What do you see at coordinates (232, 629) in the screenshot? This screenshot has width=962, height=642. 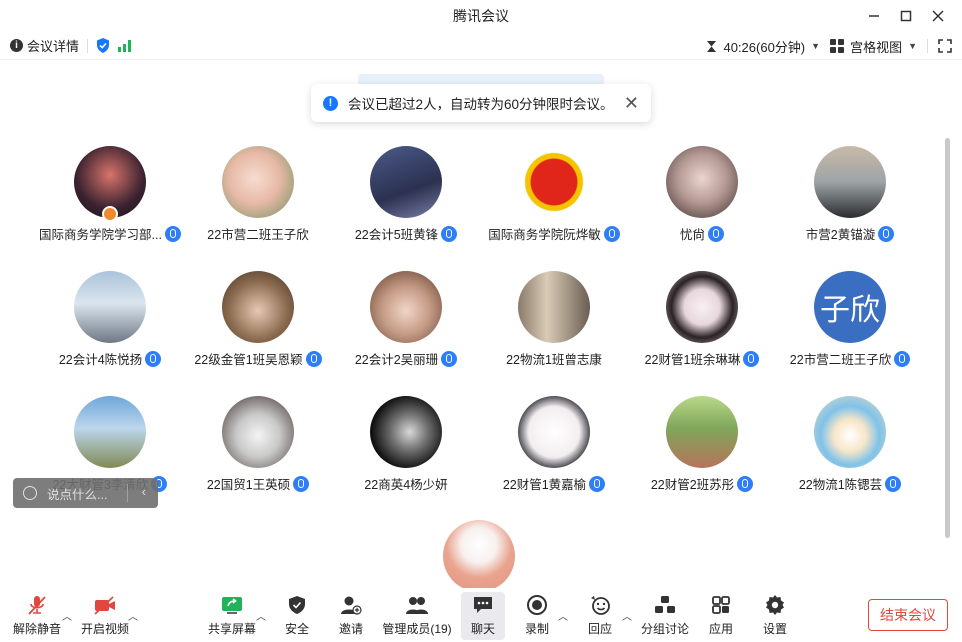 I see `share-screen-label: 共享屏幕` at bounding box center [232, 629].